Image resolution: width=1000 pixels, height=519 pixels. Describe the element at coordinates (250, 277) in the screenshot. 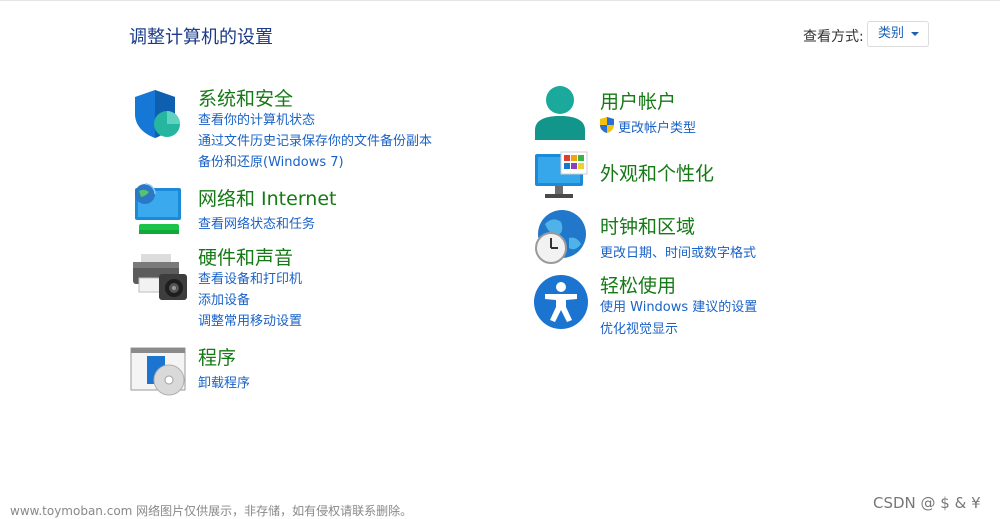

I see `link-view-devices-printers: 查看设备和打印机` at that location.